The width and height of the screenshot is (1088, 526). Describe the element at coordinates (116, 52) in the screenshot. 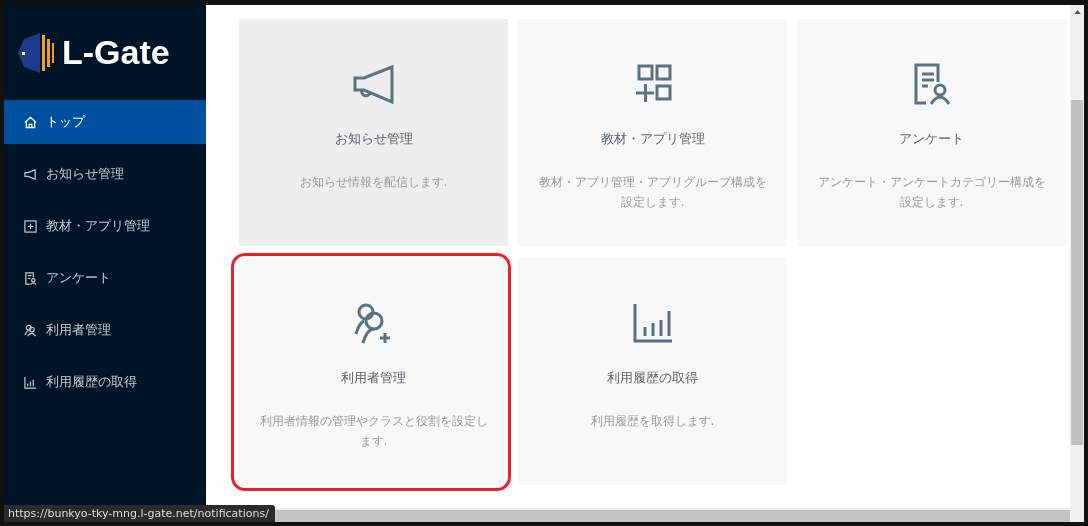

I see `logo-text: L-Gate` at that location.